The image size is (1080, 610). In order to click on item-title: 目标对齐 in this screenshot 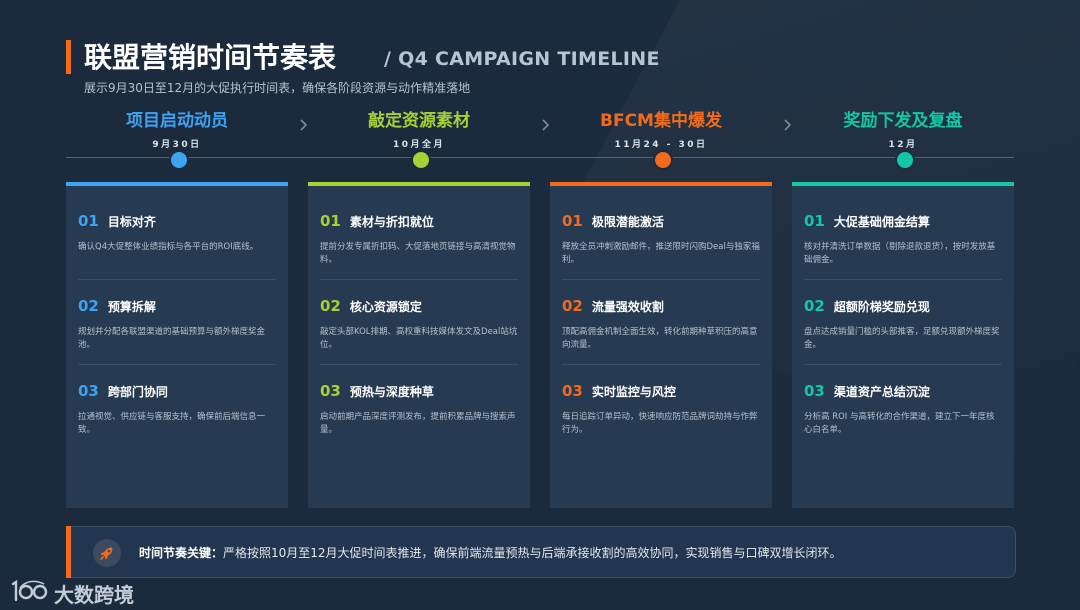, I will do `click(131, 221)`.